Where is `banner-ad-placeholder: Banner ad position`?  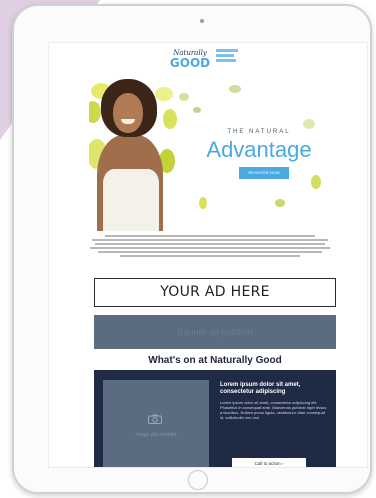 banner-ad-placeholder: Banner ad position is located at coordinates (215, 332).